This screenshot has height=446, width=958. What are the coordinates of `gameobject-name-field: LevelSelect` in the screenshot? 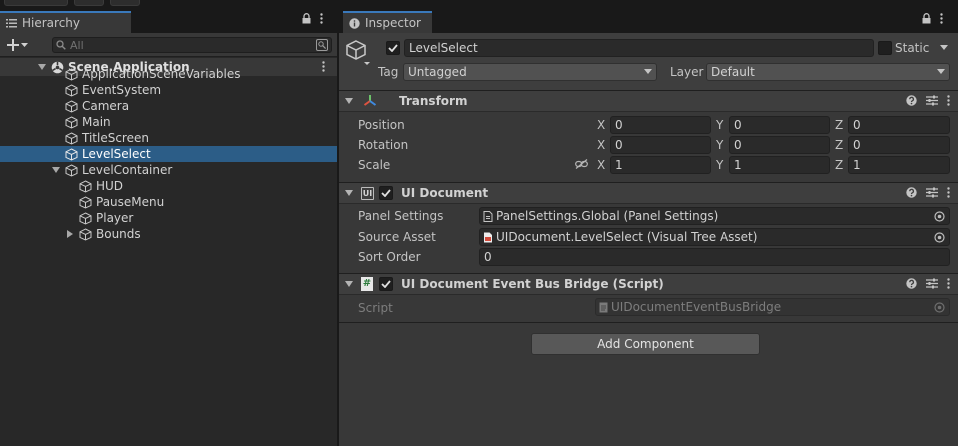 It's located at (639, 48).